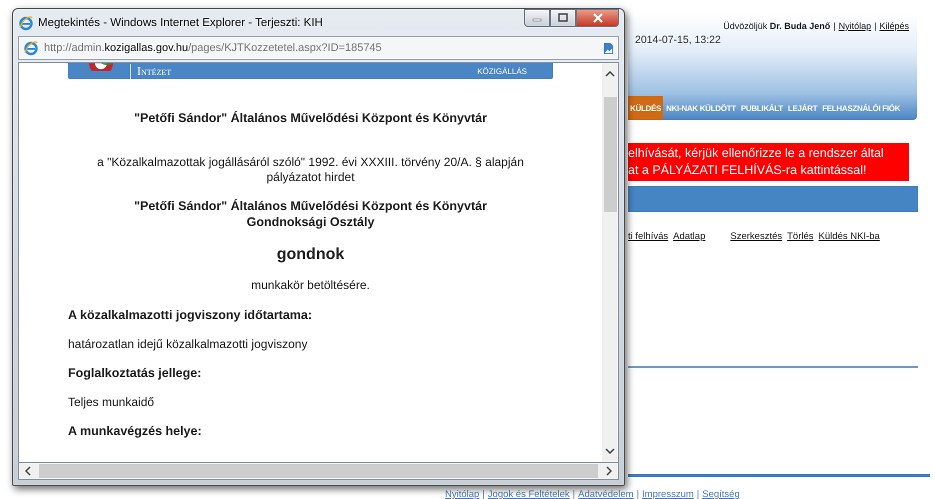 The image size is (935, 499). What do you see at coordinates (310, 118) in the screenshot?
I see `document-heading: "Petőfi Sándor" Általános Művelődési Központ és Könyvtár` at bounding box center [310, 118].